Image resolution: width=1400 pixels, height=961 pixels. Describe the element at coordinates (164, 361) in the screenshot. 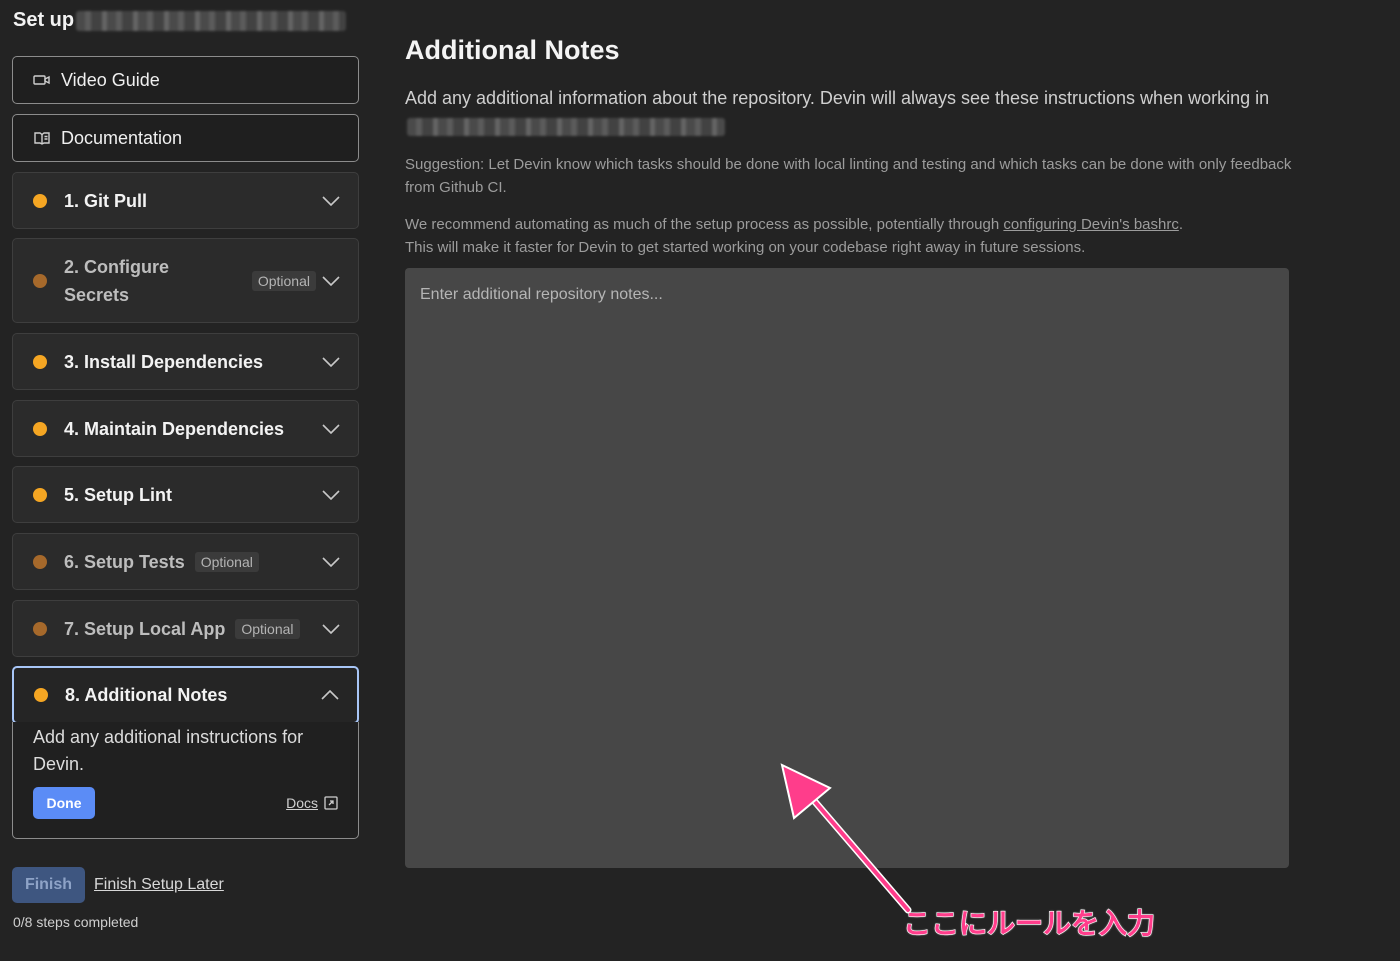

I see `step-label: 3. Install Dependencies` at that location.